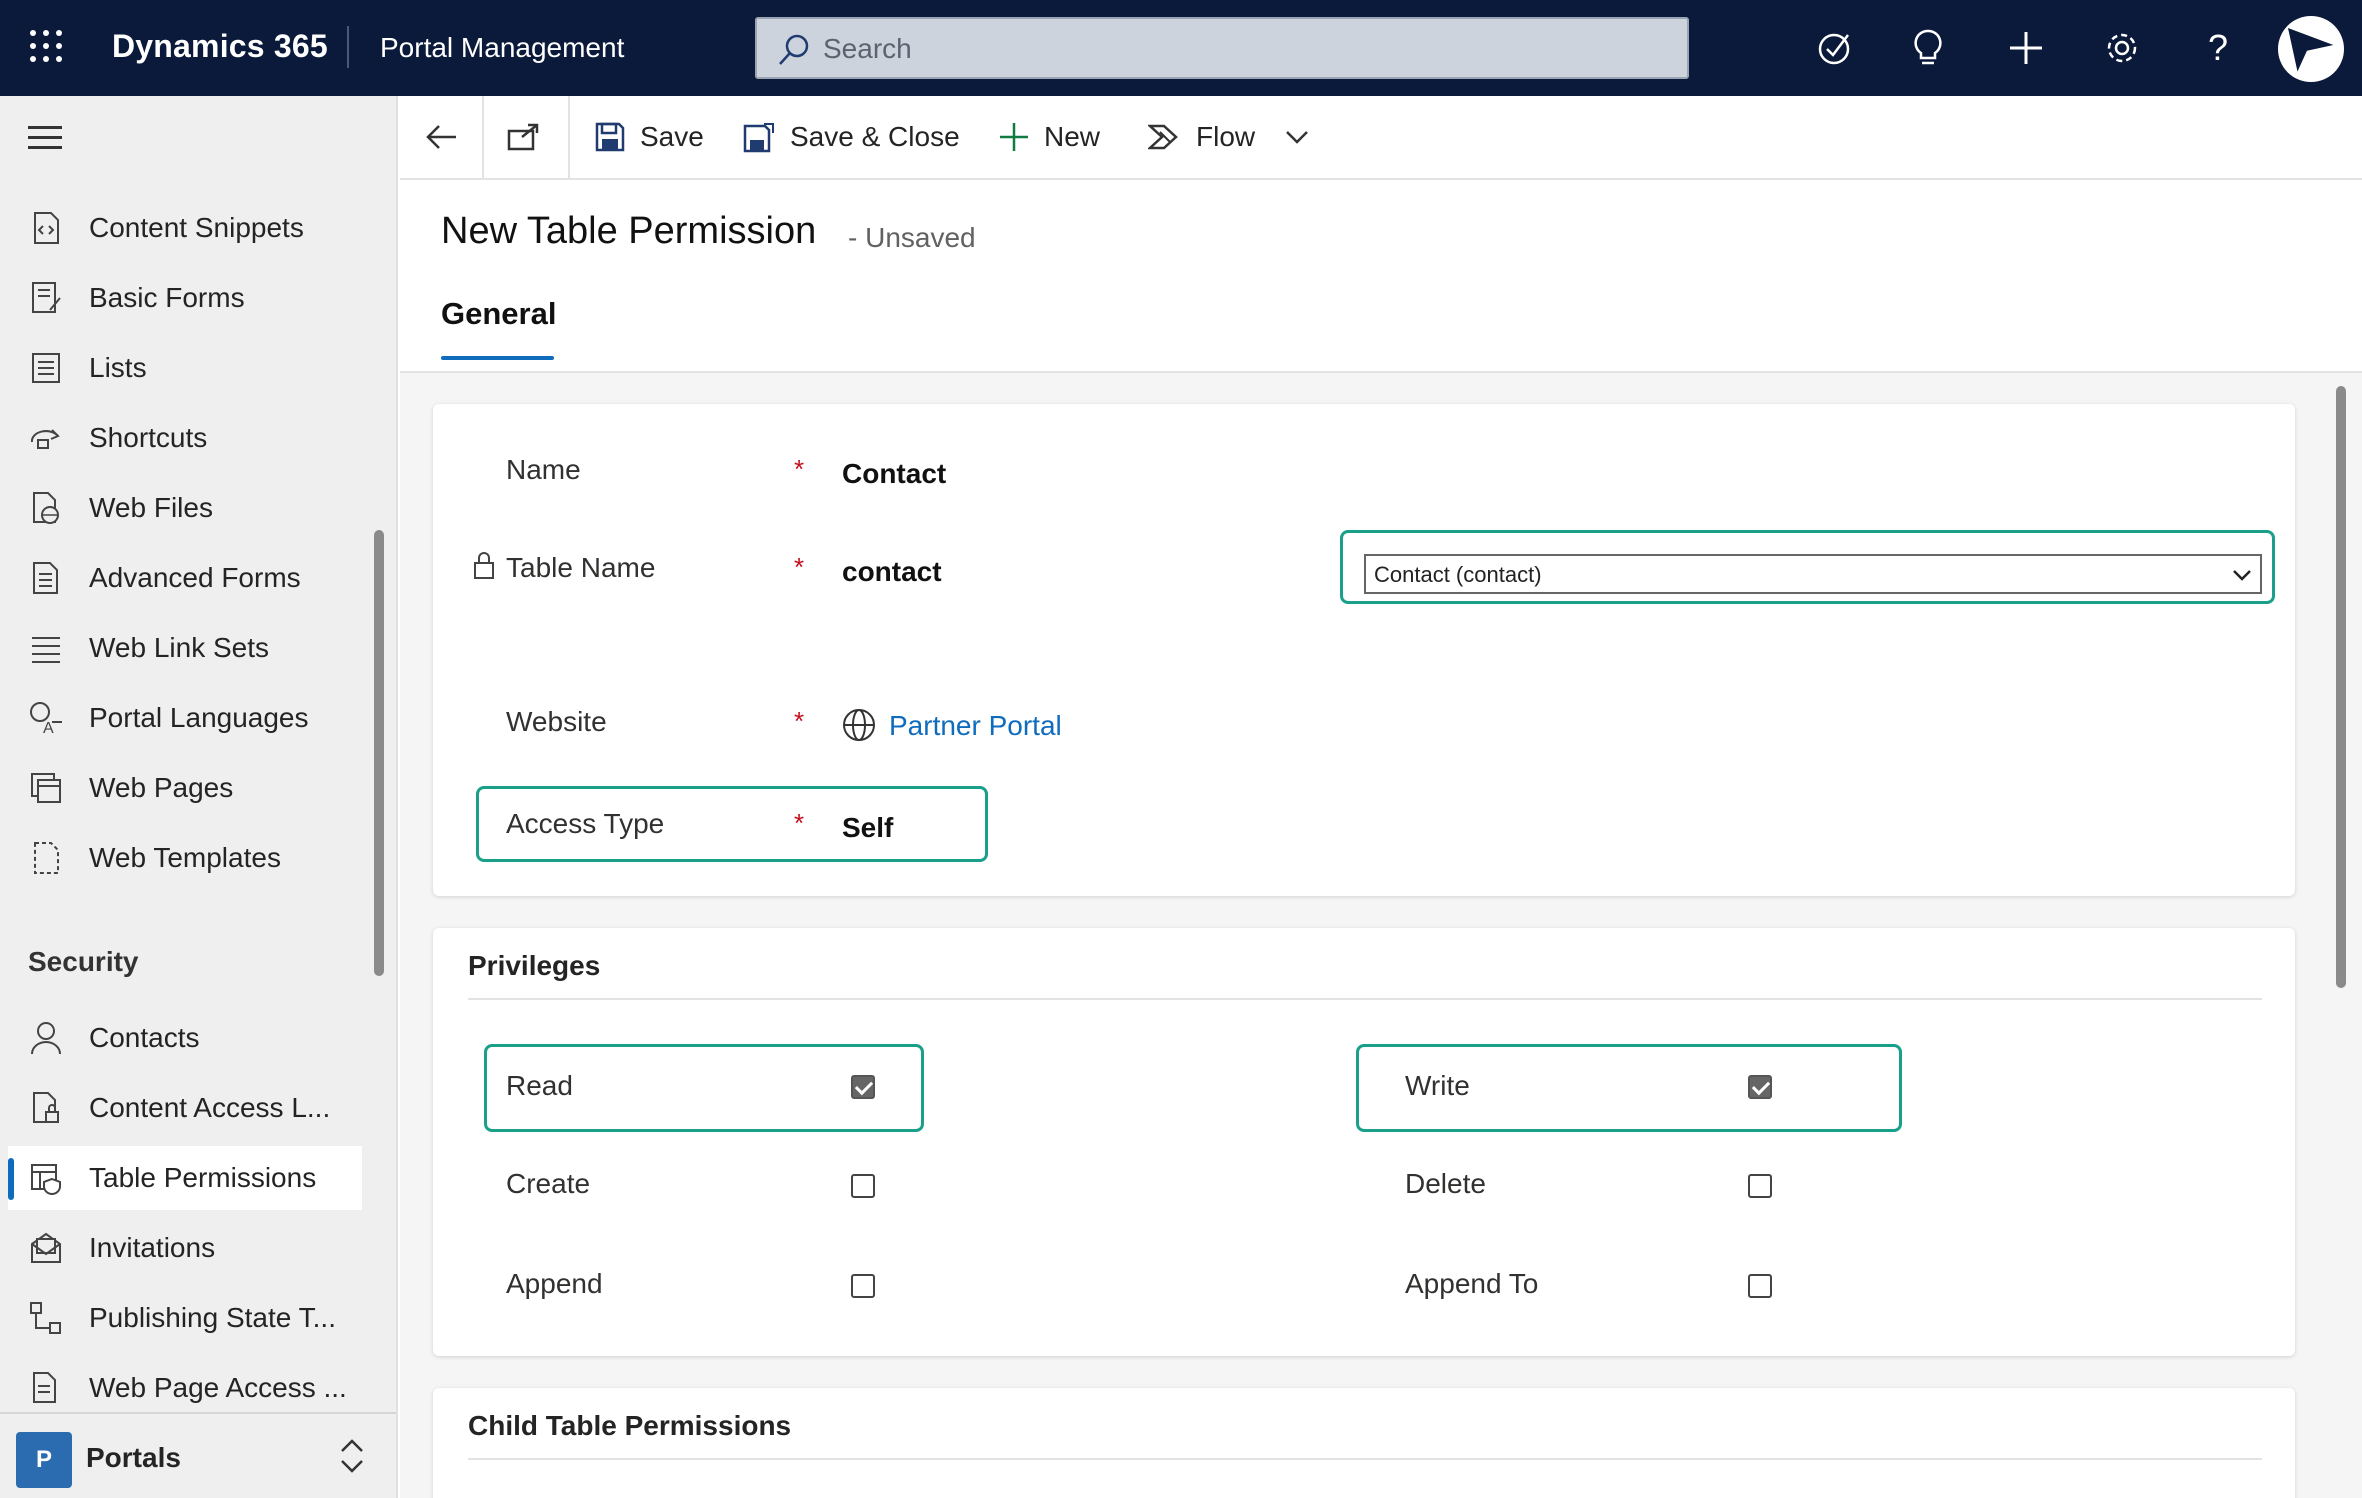 The height and width of the screenshot is (1498, 2362). What do you see at coordinates (1813, 574) in the screenshot?
I see `table-name-dropdown: Contact (contact)` at bounding box center [1813, 574].